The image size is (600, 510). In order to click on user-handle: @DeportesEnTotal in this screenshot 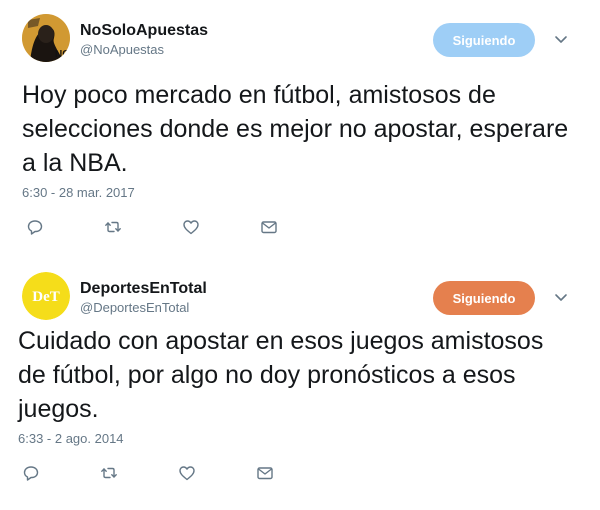, I will do `click(134, 307)`.